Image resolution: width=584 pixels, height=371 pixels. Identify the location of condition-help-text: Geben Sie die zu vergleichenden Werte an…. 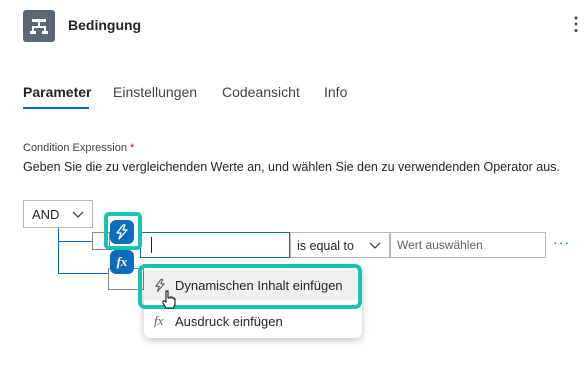
(291, 167).